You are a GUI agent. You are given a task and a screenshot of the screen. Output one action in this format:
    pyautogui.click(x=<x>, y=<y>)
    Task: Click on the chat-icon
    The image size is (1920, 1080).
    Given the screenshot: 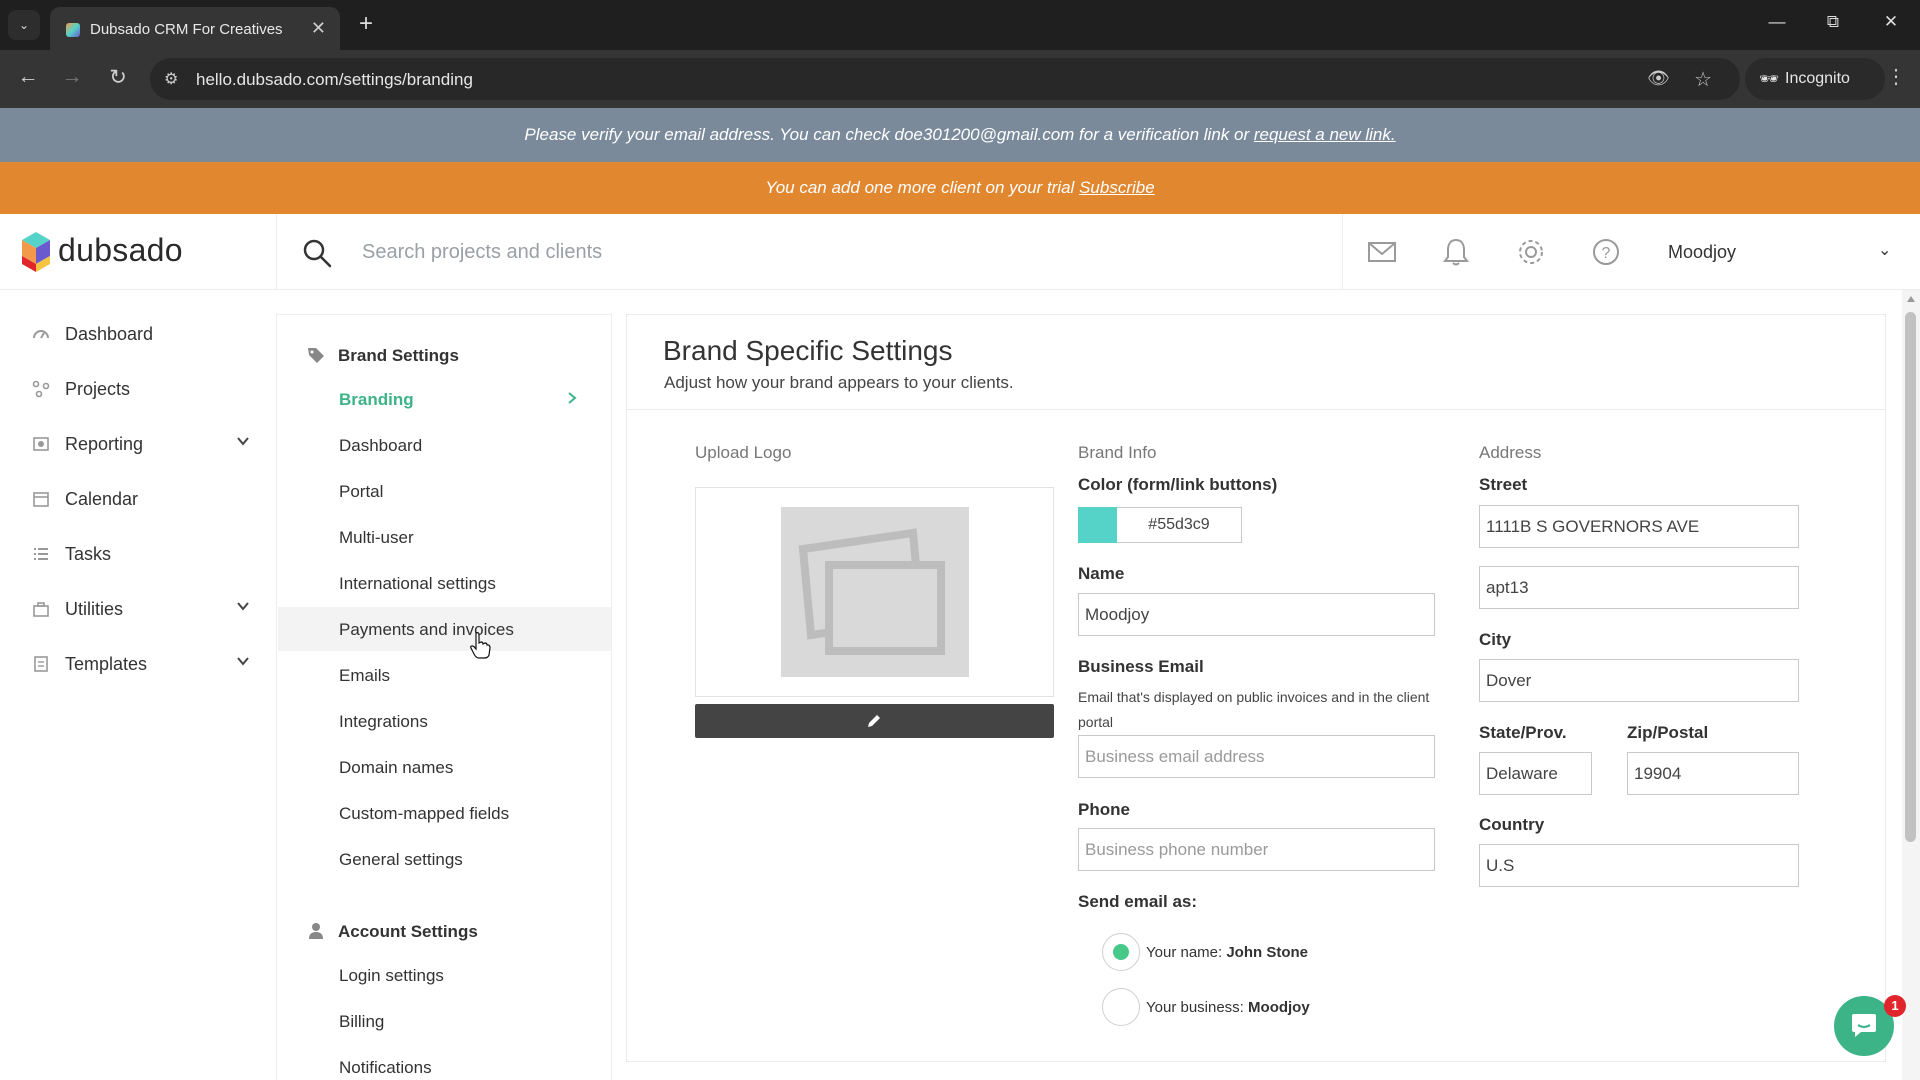 What is the action you would take?
    pyautogui.click(x=1864, y=1025)
    